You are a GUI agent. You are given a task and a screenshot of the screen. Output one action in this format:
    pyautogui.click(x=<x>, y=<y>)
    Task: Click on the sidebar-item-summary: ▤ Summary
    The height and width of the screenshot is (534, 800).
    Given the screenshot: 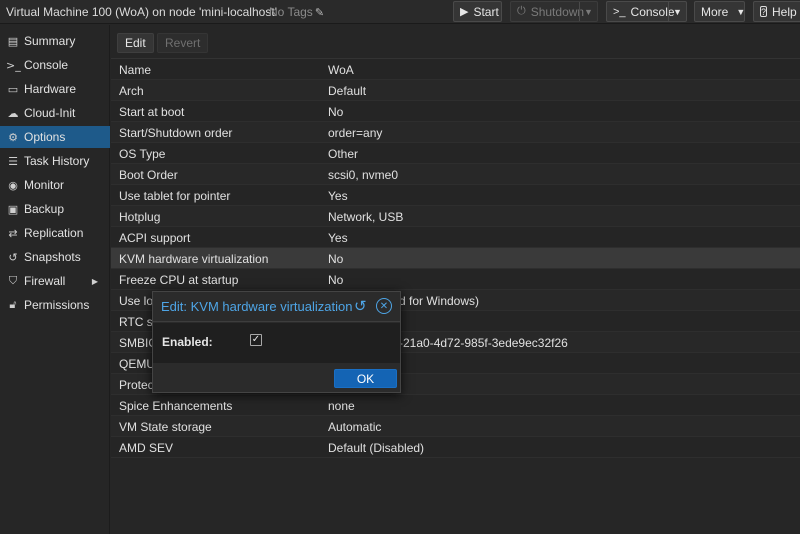 What is the action you would take?
    pyautogui.click(x=55, y=41)
    